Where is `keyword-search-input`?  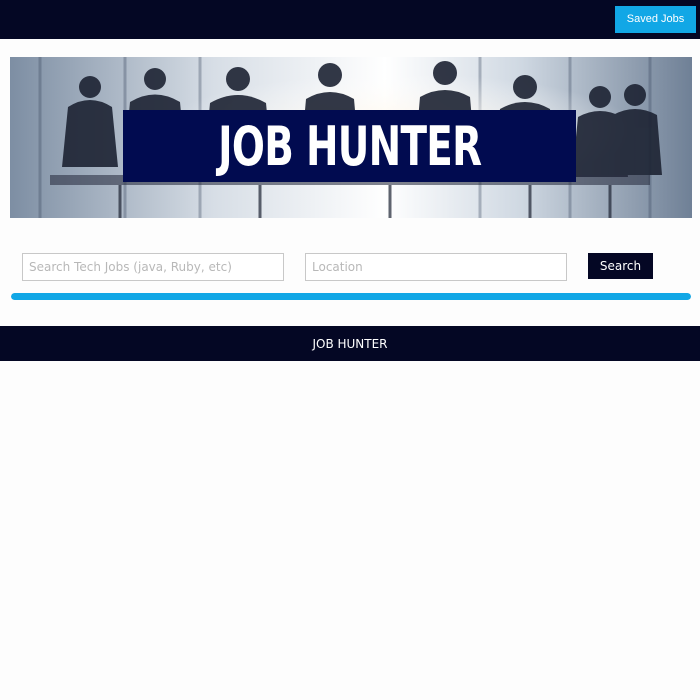 keyword-search-input is located at coordinates (153, 267).